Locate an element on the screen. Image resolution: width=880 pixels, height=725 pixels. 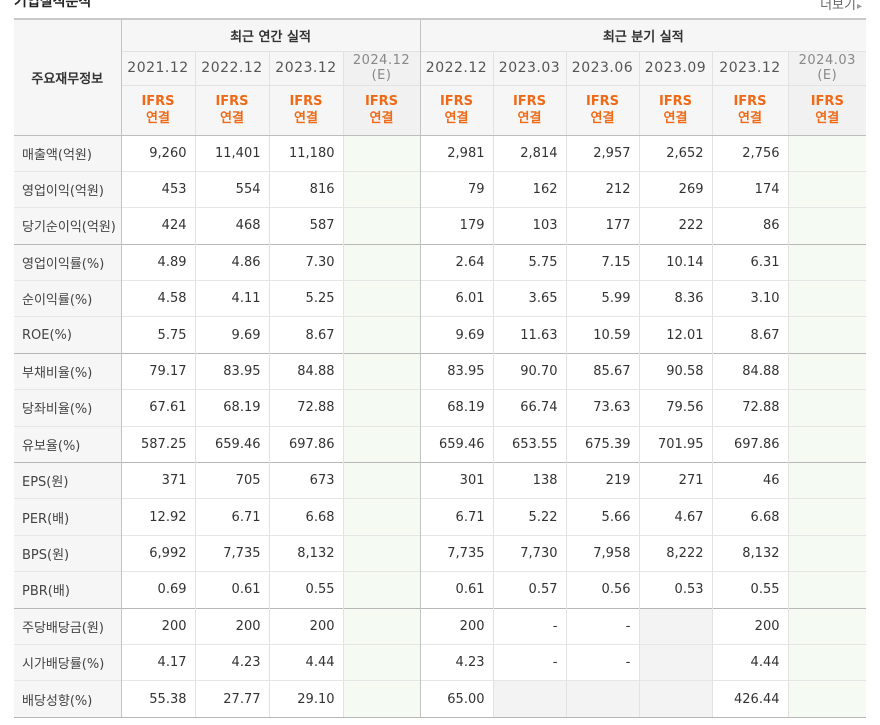
row-label: PER(배) is located at coordinates (68, 517).